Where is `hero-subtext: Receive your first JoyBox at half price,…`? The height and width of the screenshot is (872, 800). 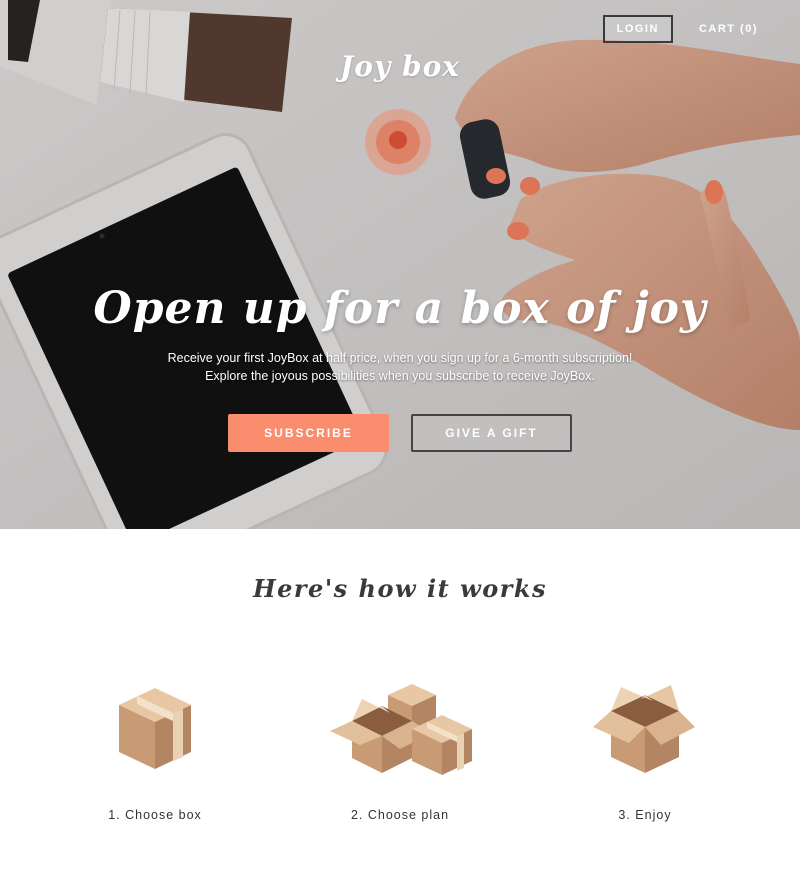 hero-subtext: Receive your first JoyBox at half price,… is located at coordinates (400, 367).